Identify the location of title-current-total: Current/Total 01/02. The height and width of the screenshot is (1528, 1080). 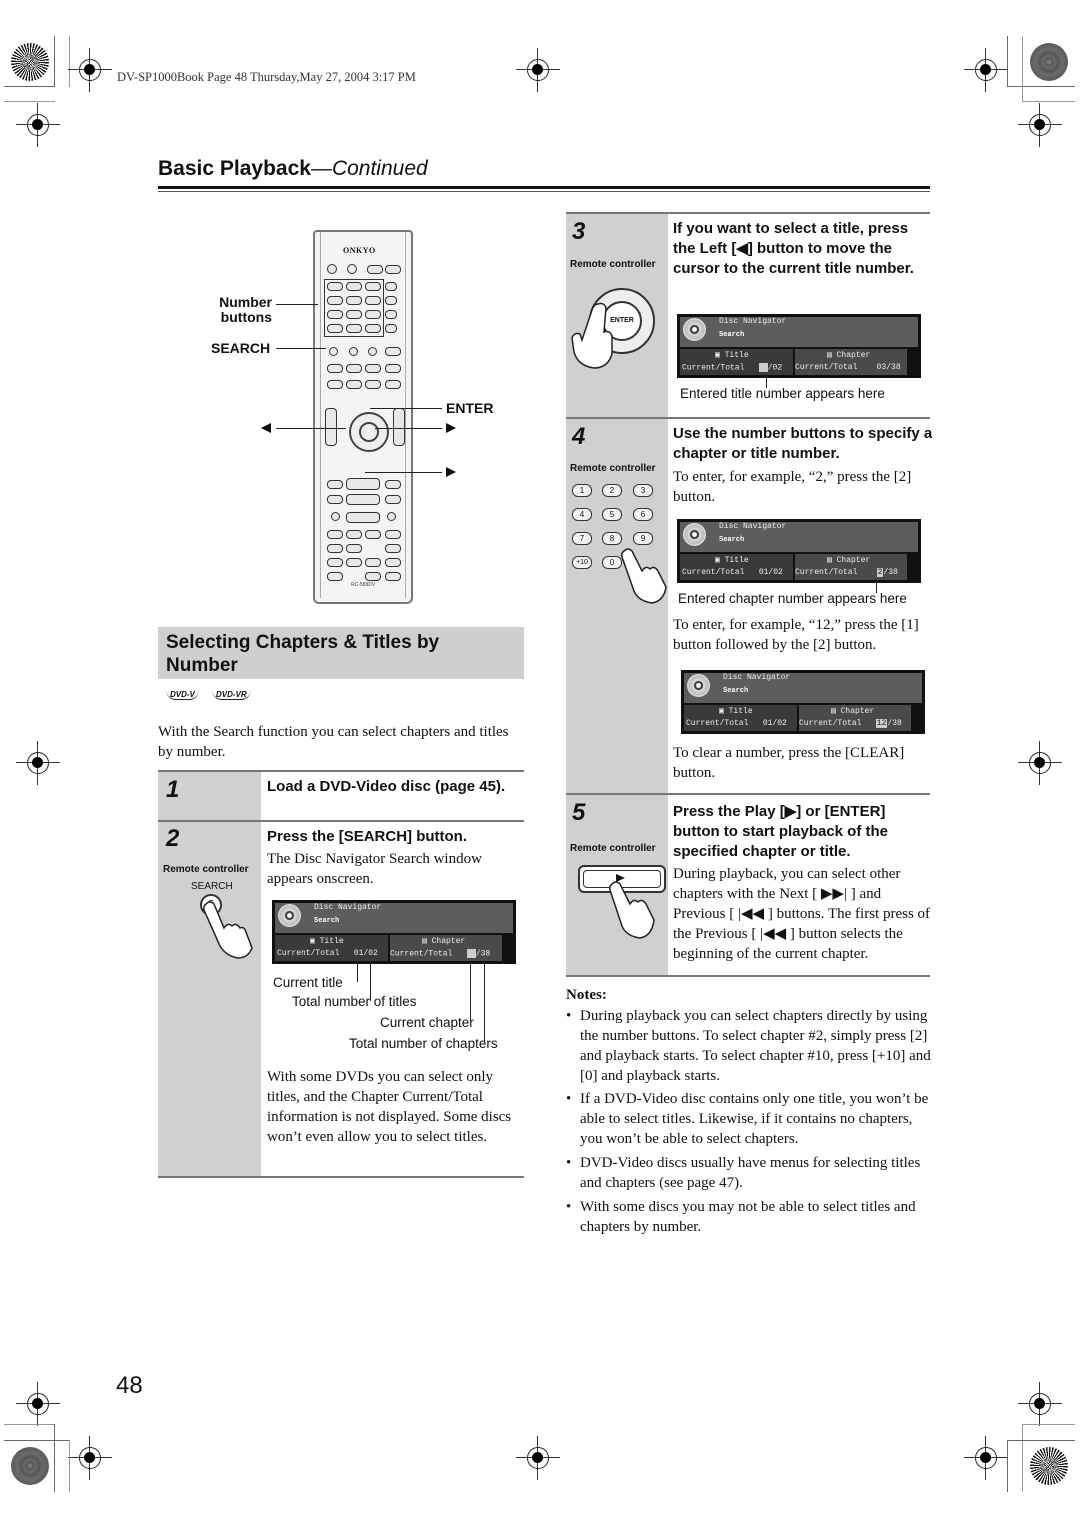
(736, 723).